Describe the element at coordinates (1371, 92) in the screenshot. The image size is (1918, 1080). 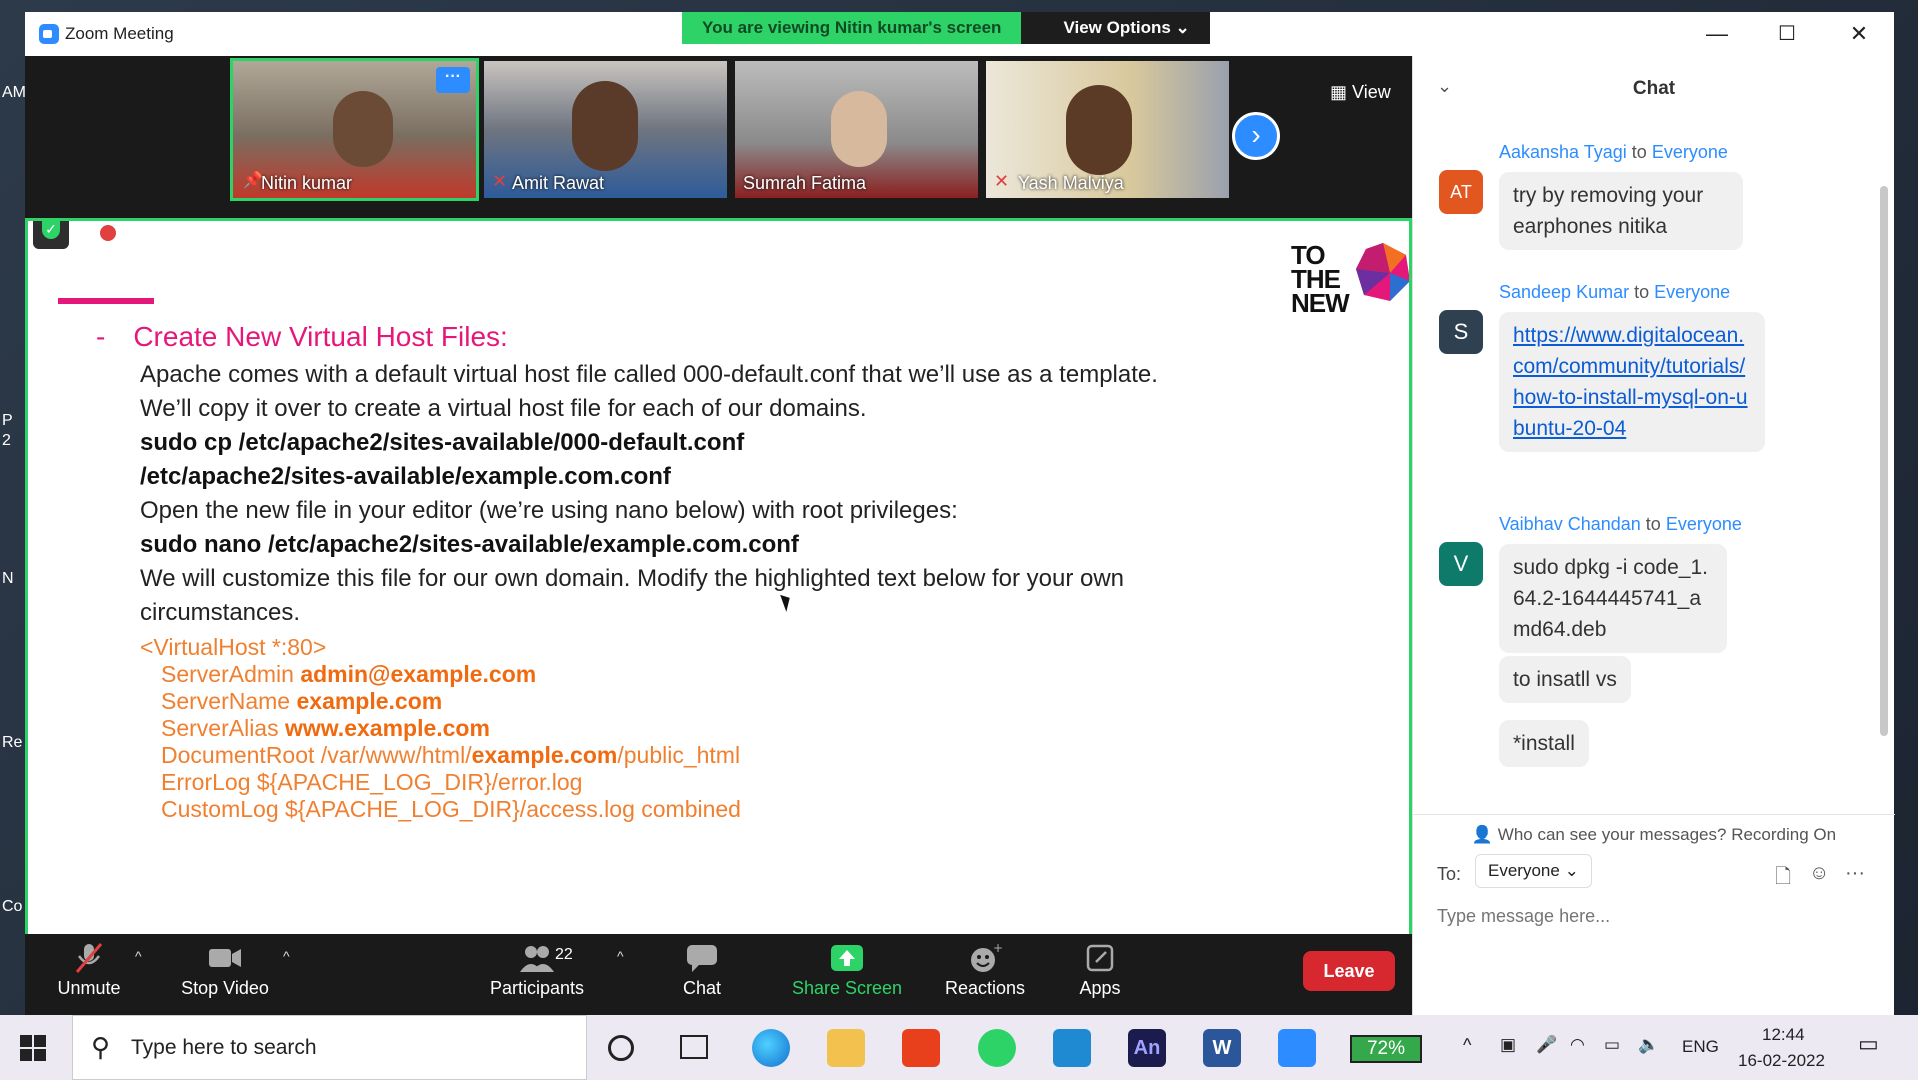
I see `view-label: View` at that location.